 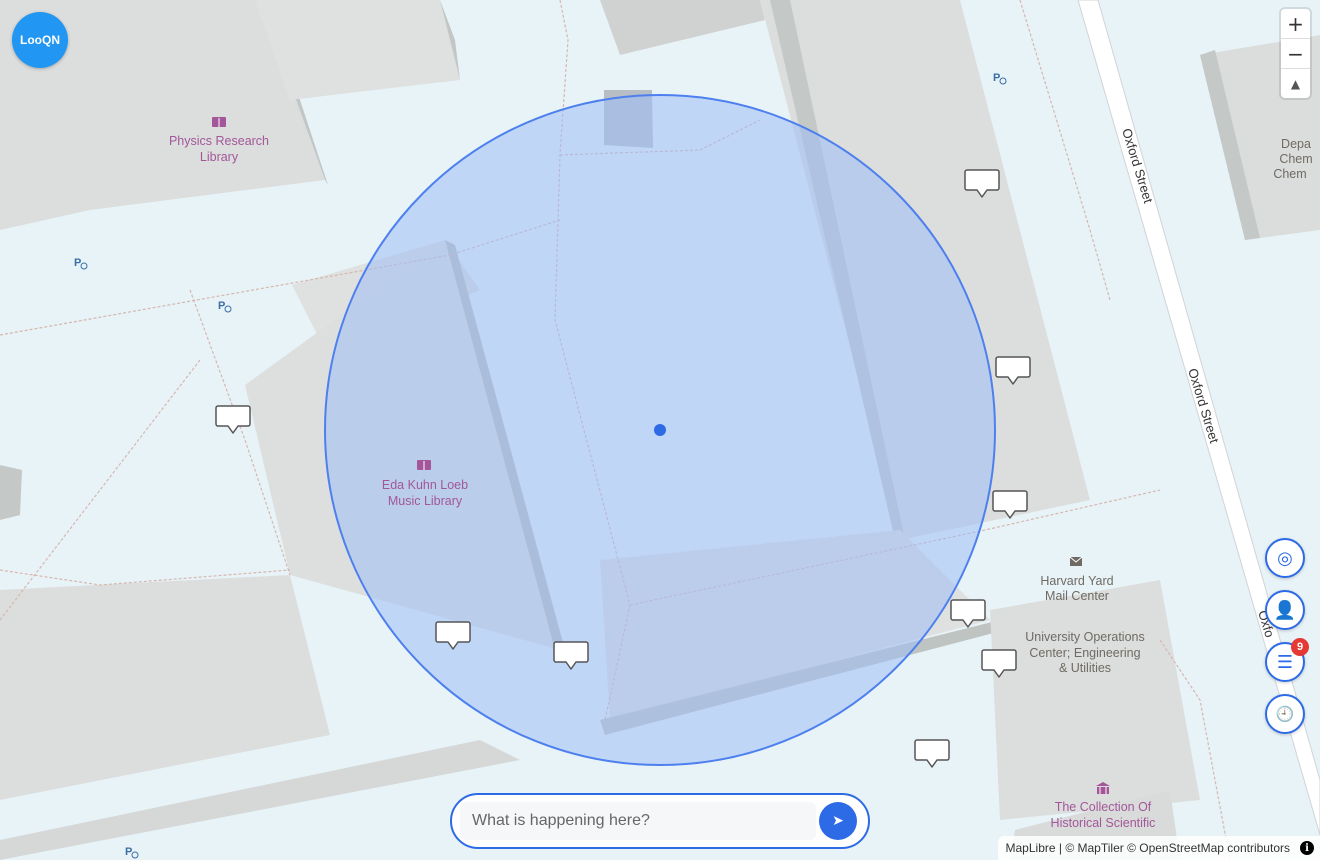 I want to click on list-icon: ☰, so click(x=1285, y=662).